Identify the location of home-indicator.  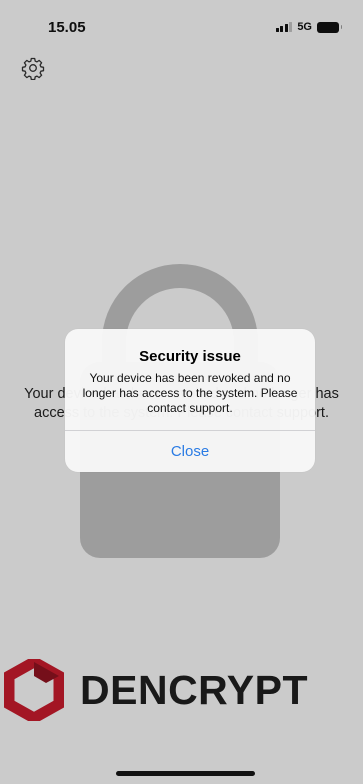
(185, 773).